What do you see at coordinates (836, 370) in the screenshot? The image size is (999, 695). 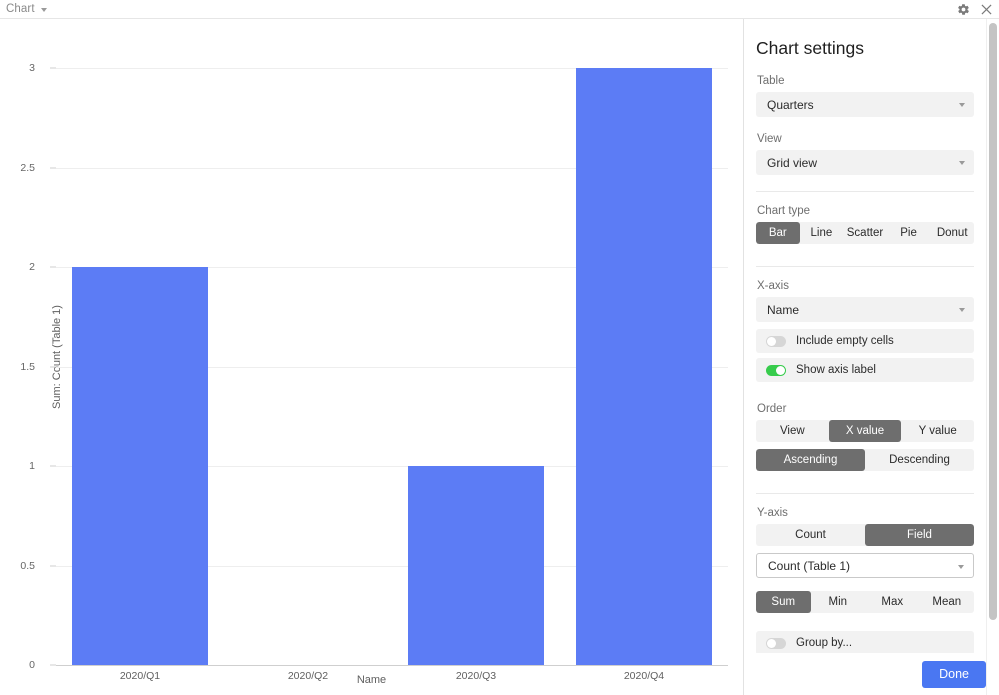 I see `show-axis-label-label: Show axis label` at bounding box center [836, 370].